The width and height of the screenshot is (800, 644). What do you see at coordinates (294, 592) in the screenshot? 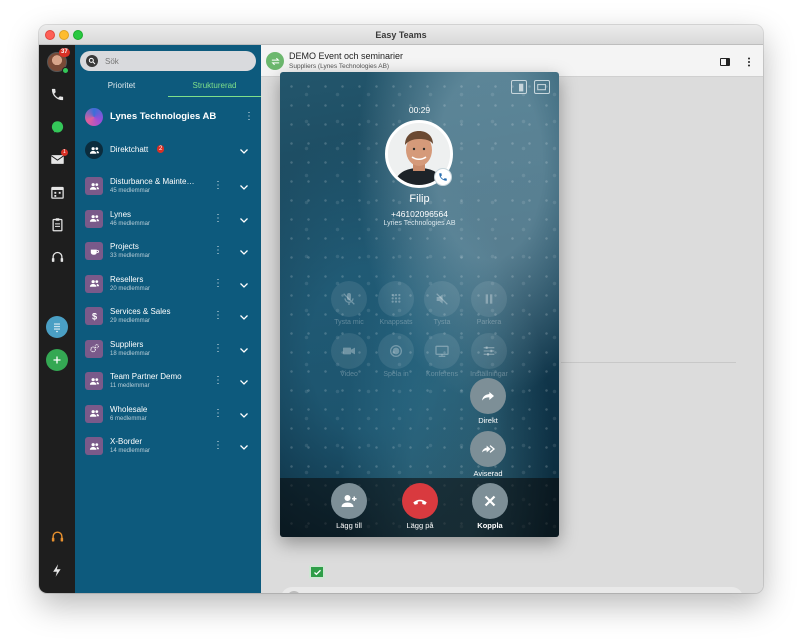
I see `emoji-icon` at bounding box center [294, 592].